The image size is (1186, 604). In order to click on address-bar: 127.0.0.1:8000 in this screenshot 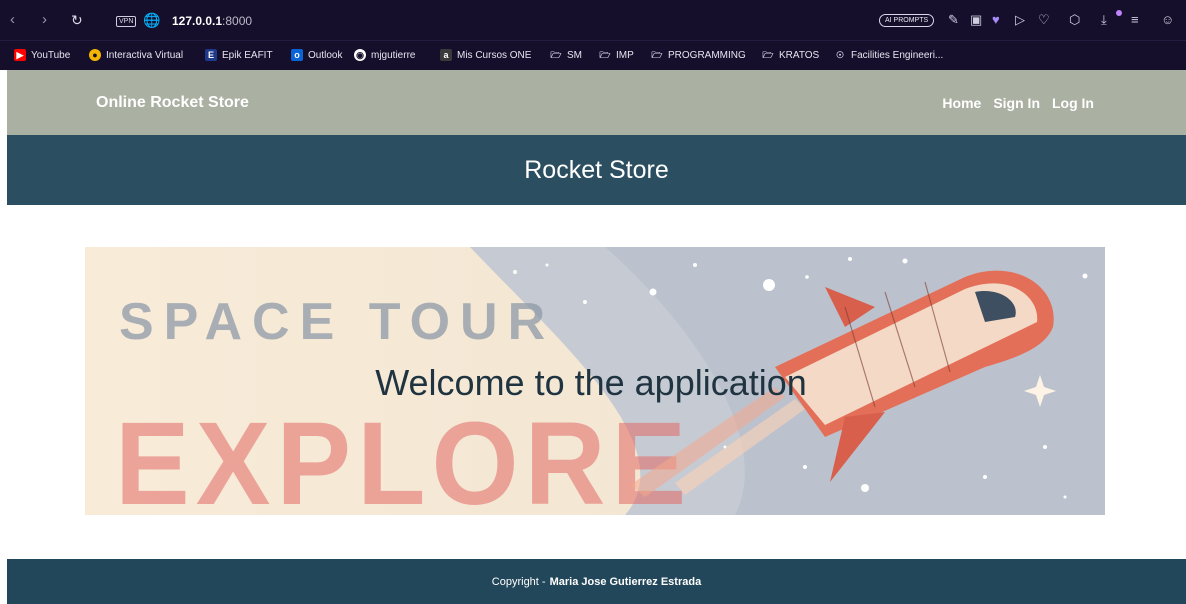, I will do `click(212, 21)`.